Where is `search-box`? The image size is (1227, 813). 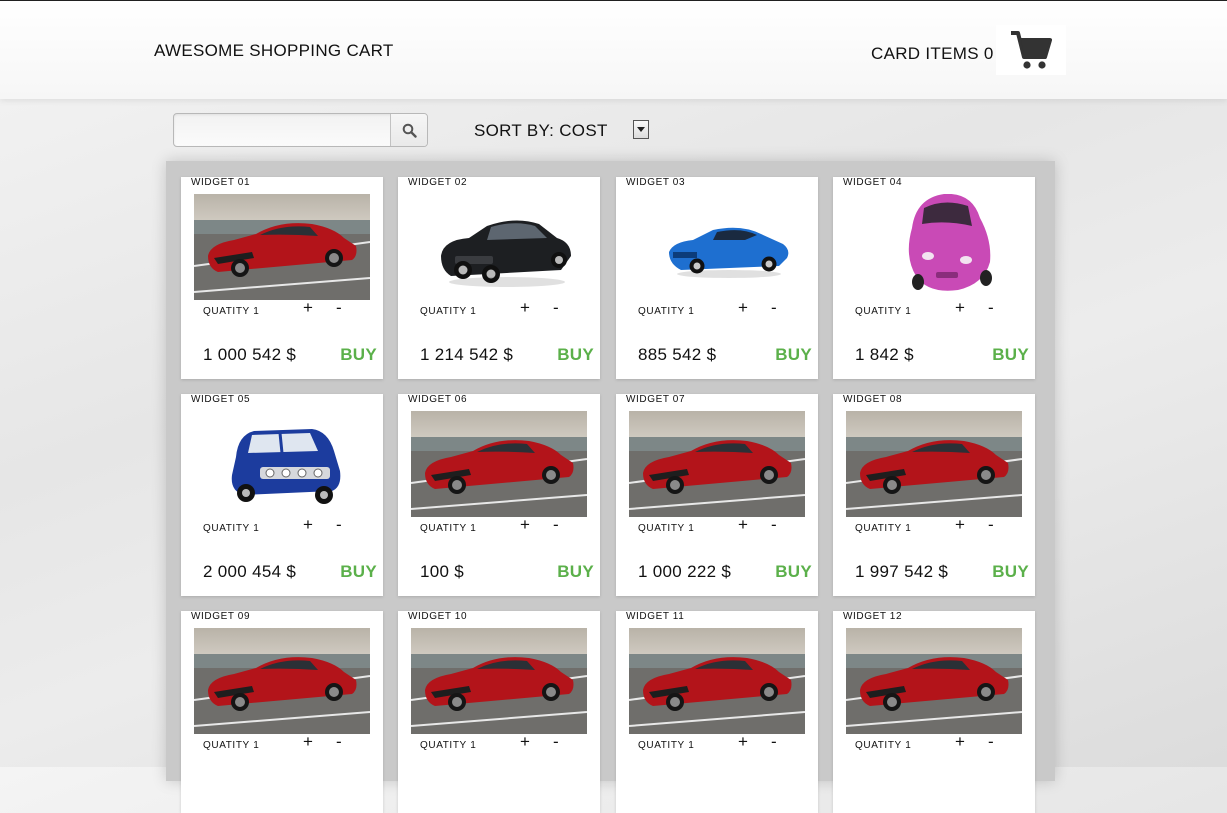 search-box is located at coordinates (300, 130).